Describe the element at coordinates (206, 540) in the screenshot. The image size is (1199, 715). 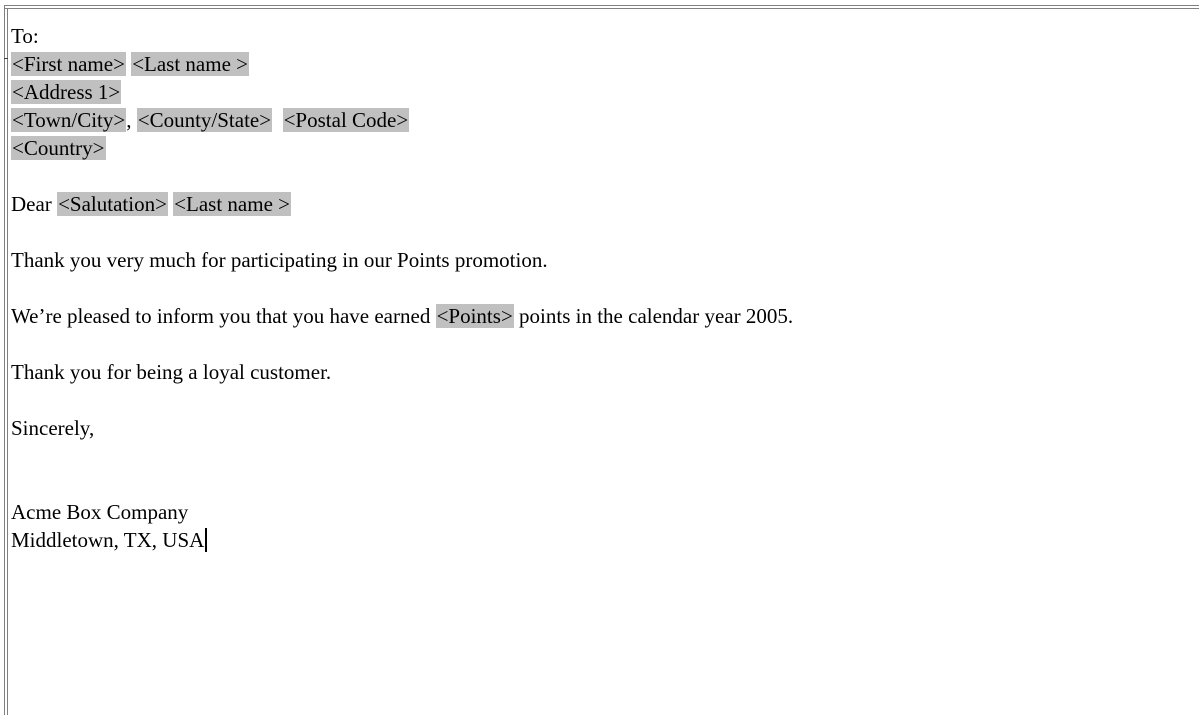
I see `text-cursor` at that location.